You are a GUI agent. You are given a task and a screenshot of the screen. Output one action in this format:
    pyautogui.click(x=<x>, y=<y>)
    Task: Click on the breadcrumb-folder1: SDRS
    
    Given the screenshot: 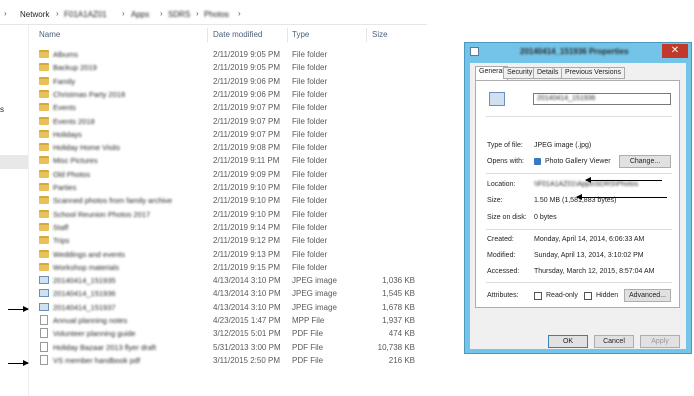 What is the action you would take?
    pyautogui.click(x=179, y=14)
    